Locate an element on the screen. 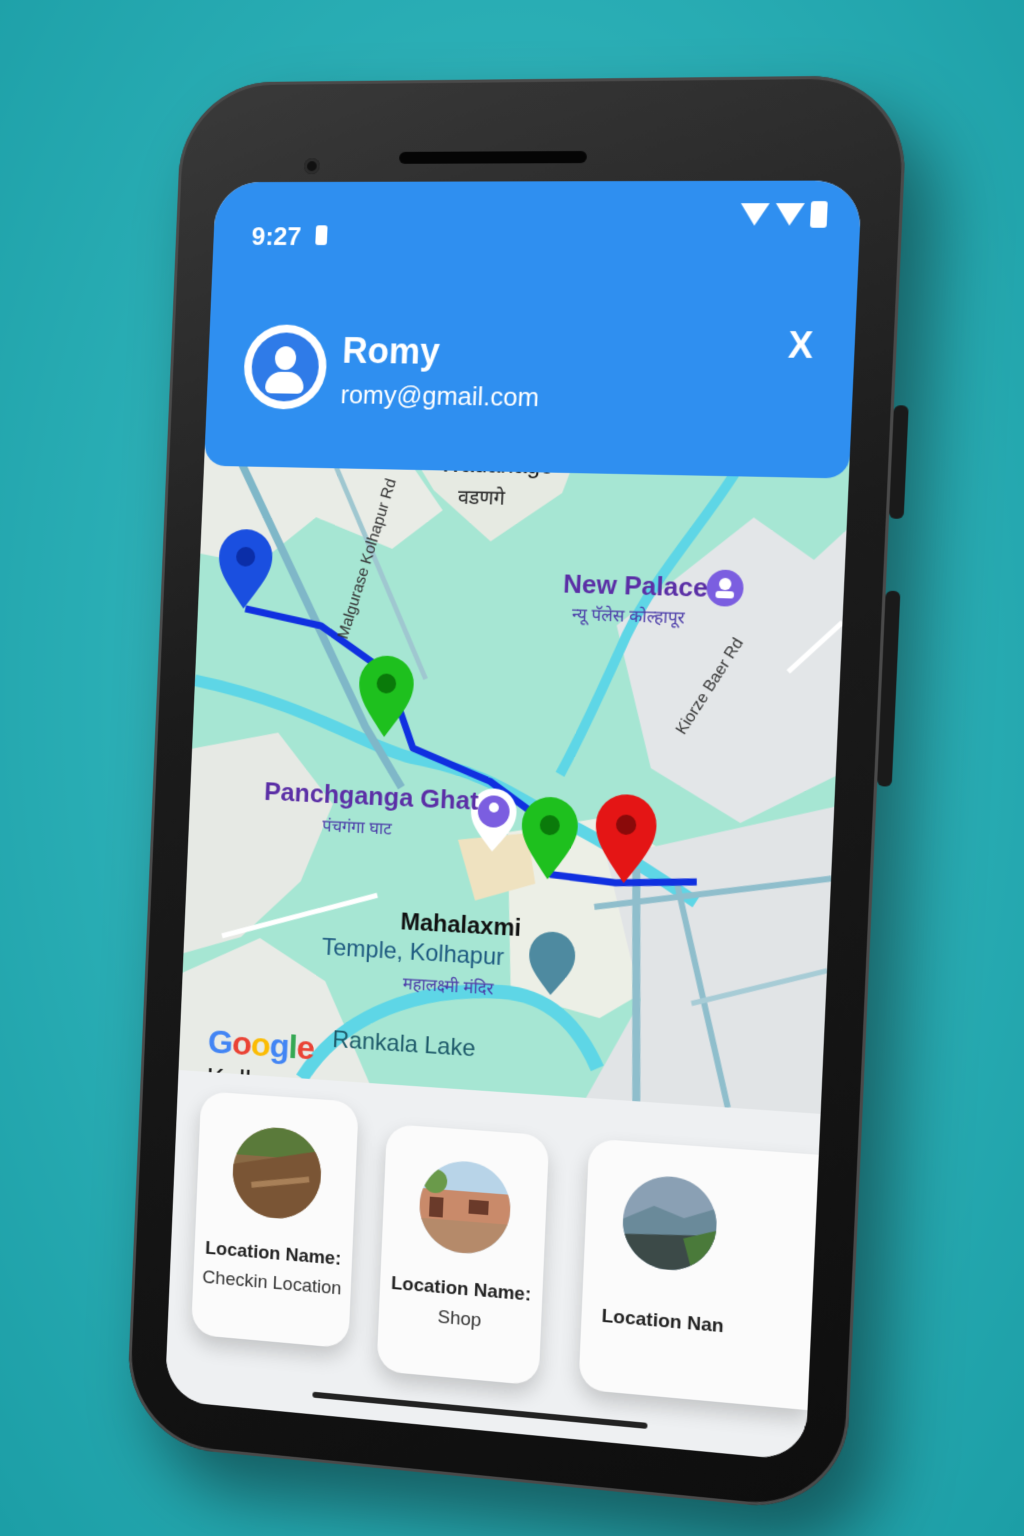 The width and height of the screenshot is (1024, 1536). earpiece-speaker is located at coordinates (493, 157).